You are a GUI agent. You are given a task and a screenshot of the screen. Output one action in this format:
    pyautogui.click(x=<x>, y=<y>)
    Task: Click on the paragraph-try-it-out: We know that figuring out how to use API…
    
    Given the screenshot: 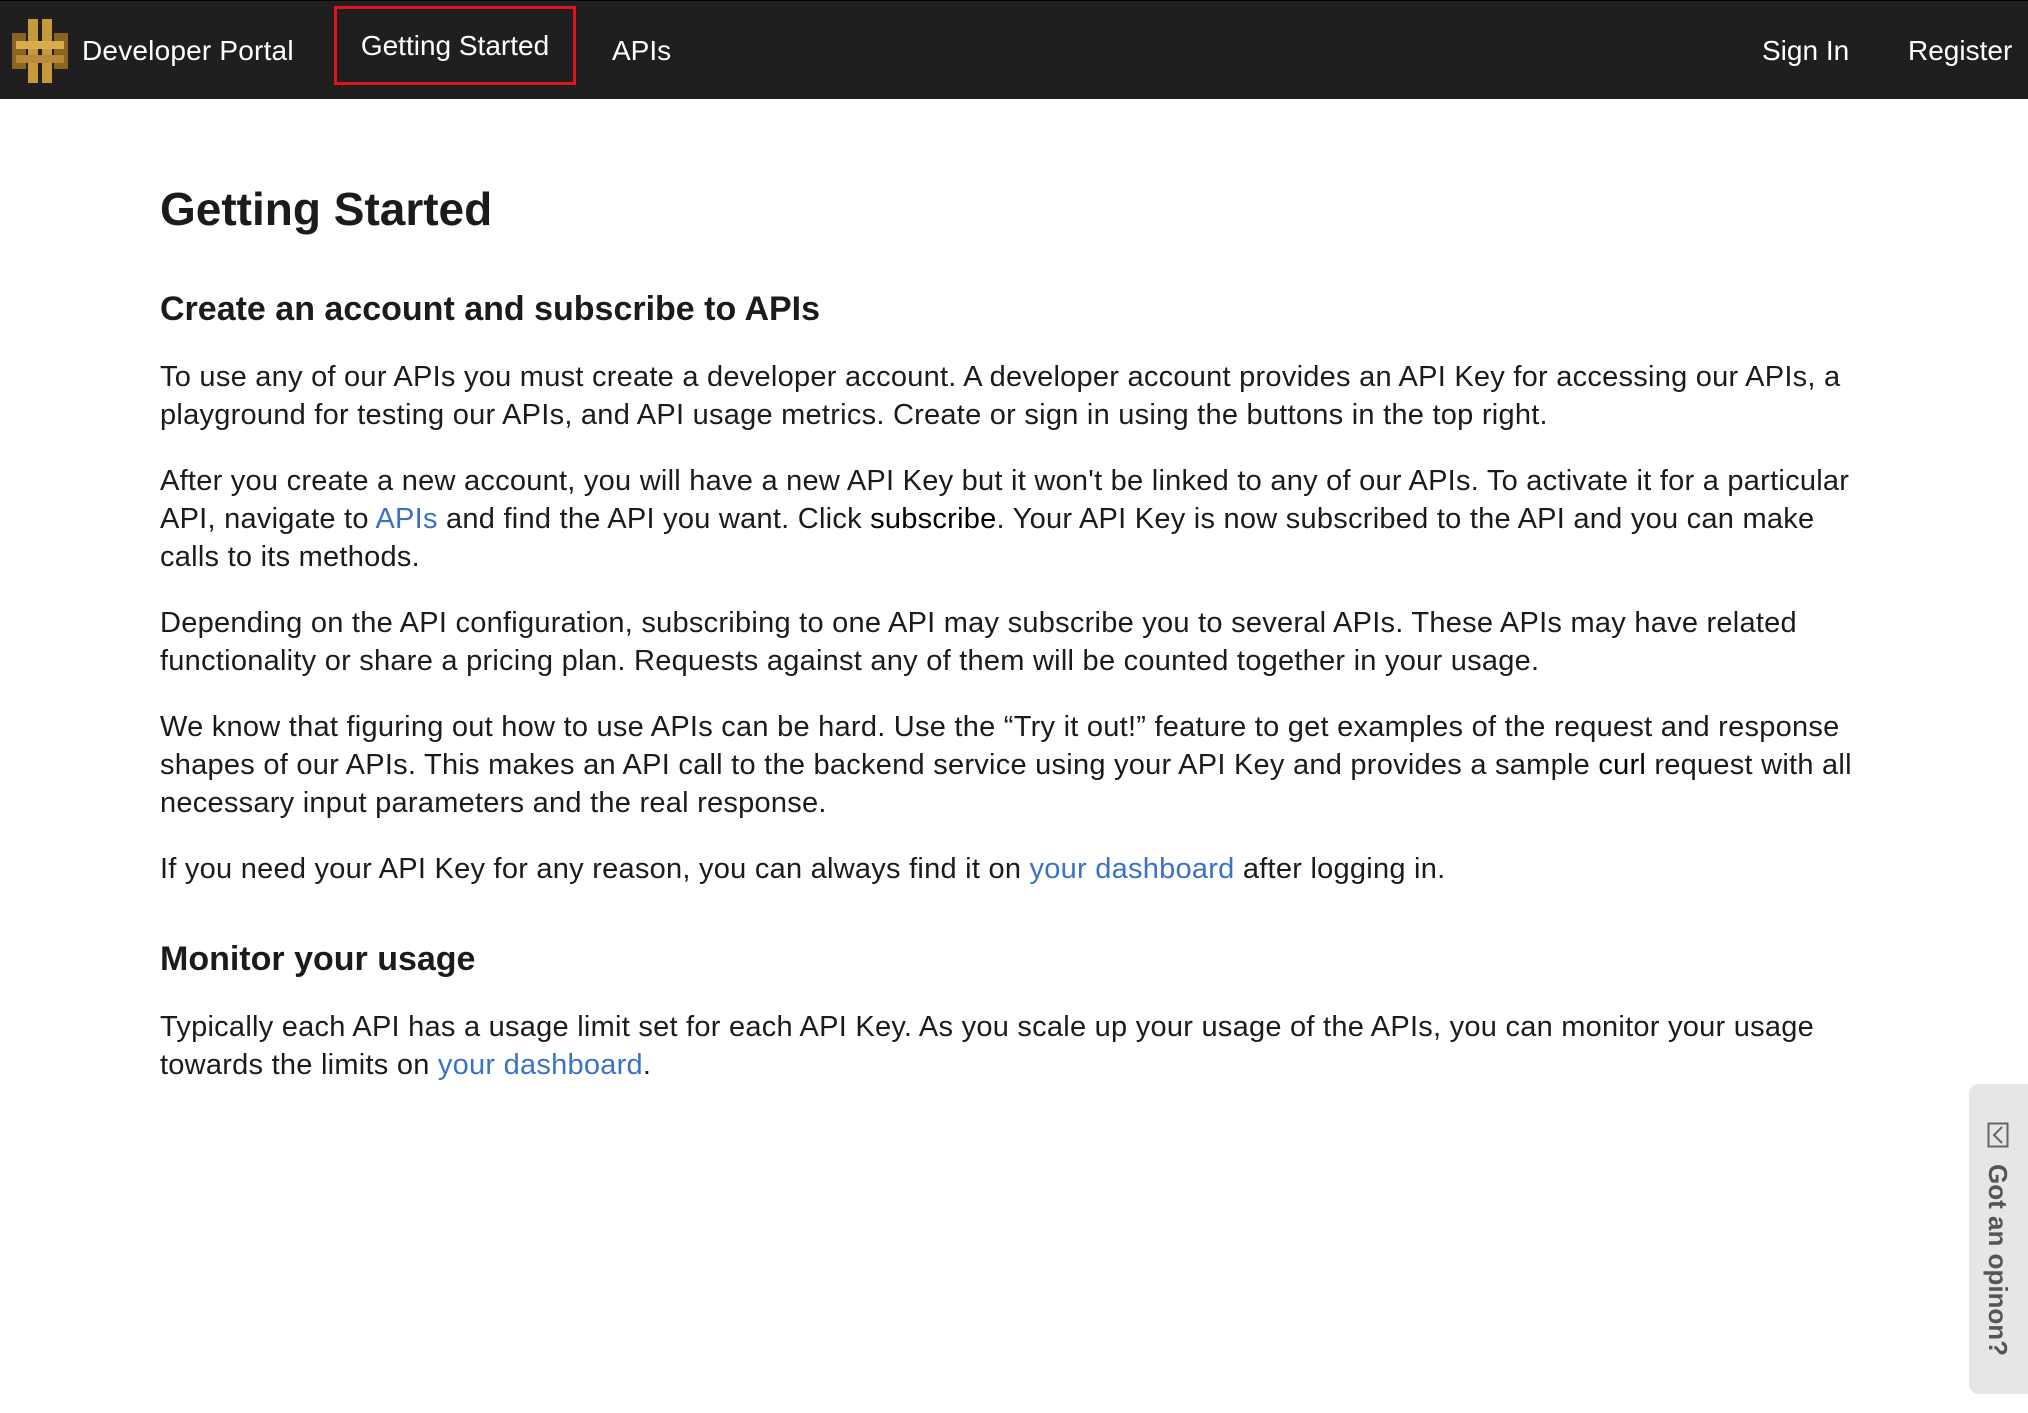 What is the action you would take?
    pyautogui.click(x=1020, y=765)
    